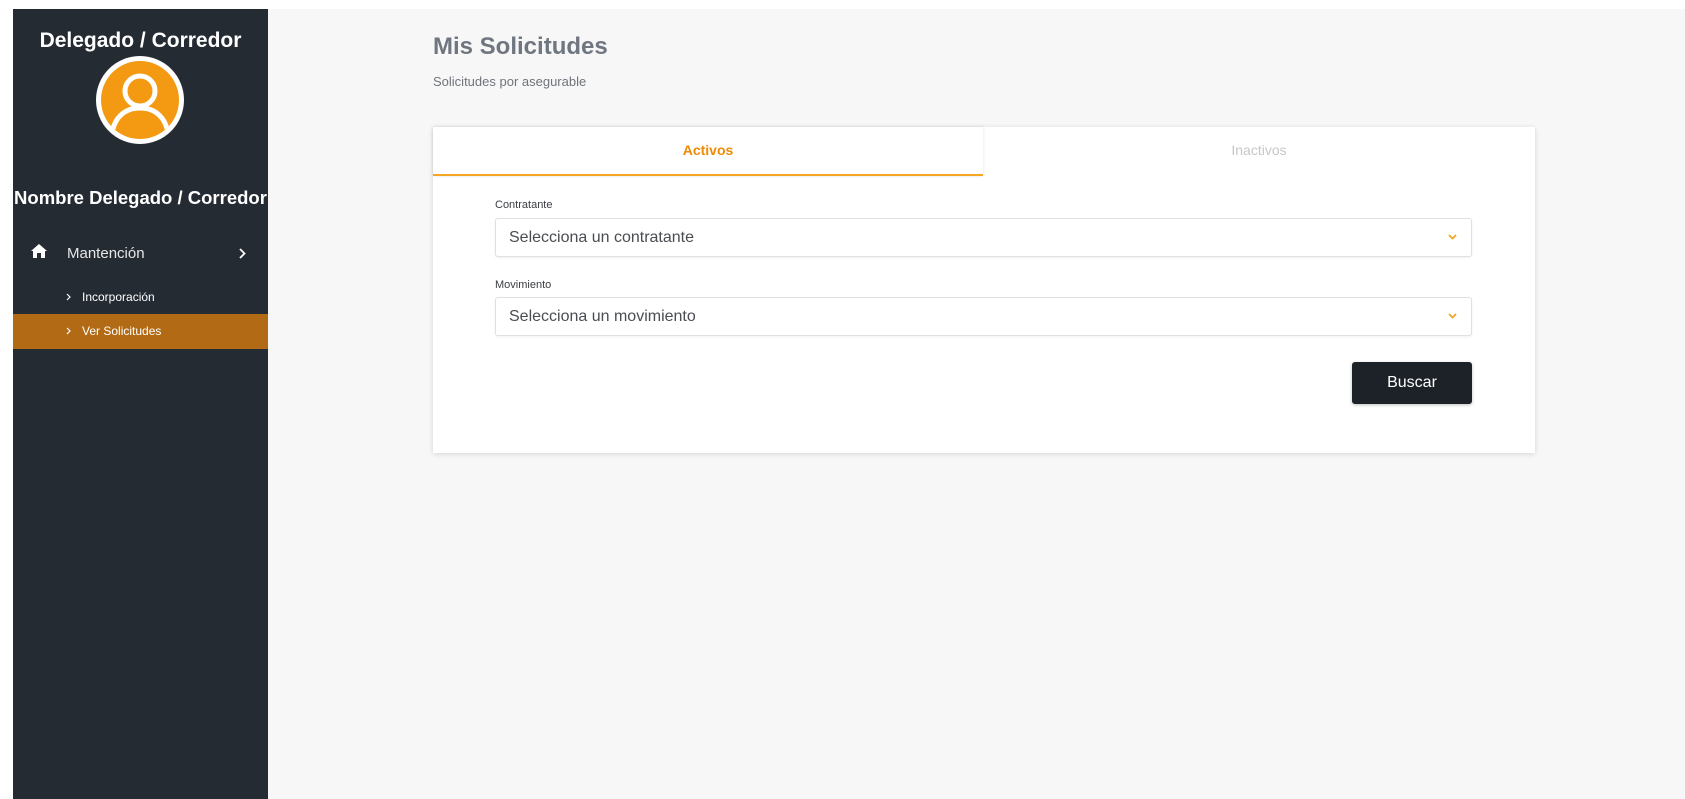  Describe the element at coordinates (708, 151) in the screenshot. I see `tab-activos: Activos` at that location.